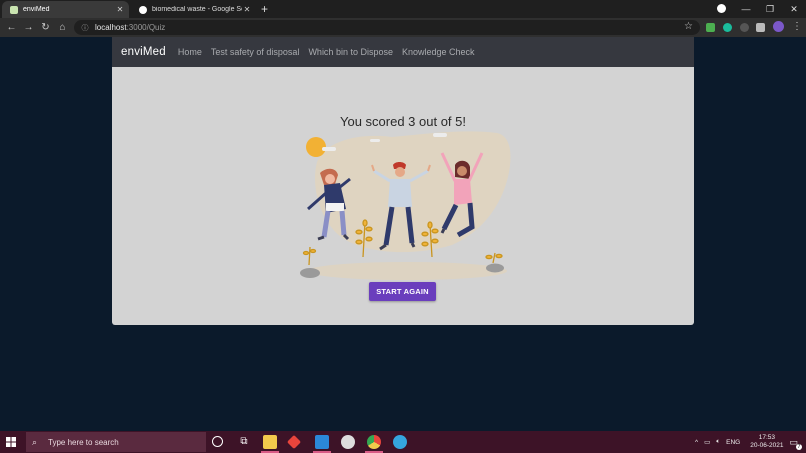 The image size is (806, 453). What do you see at coordinates (402, 121) in the screenshot?
I see `quiz-score-text: You scored 3 out of 5!` at bounding box center [402, 121].